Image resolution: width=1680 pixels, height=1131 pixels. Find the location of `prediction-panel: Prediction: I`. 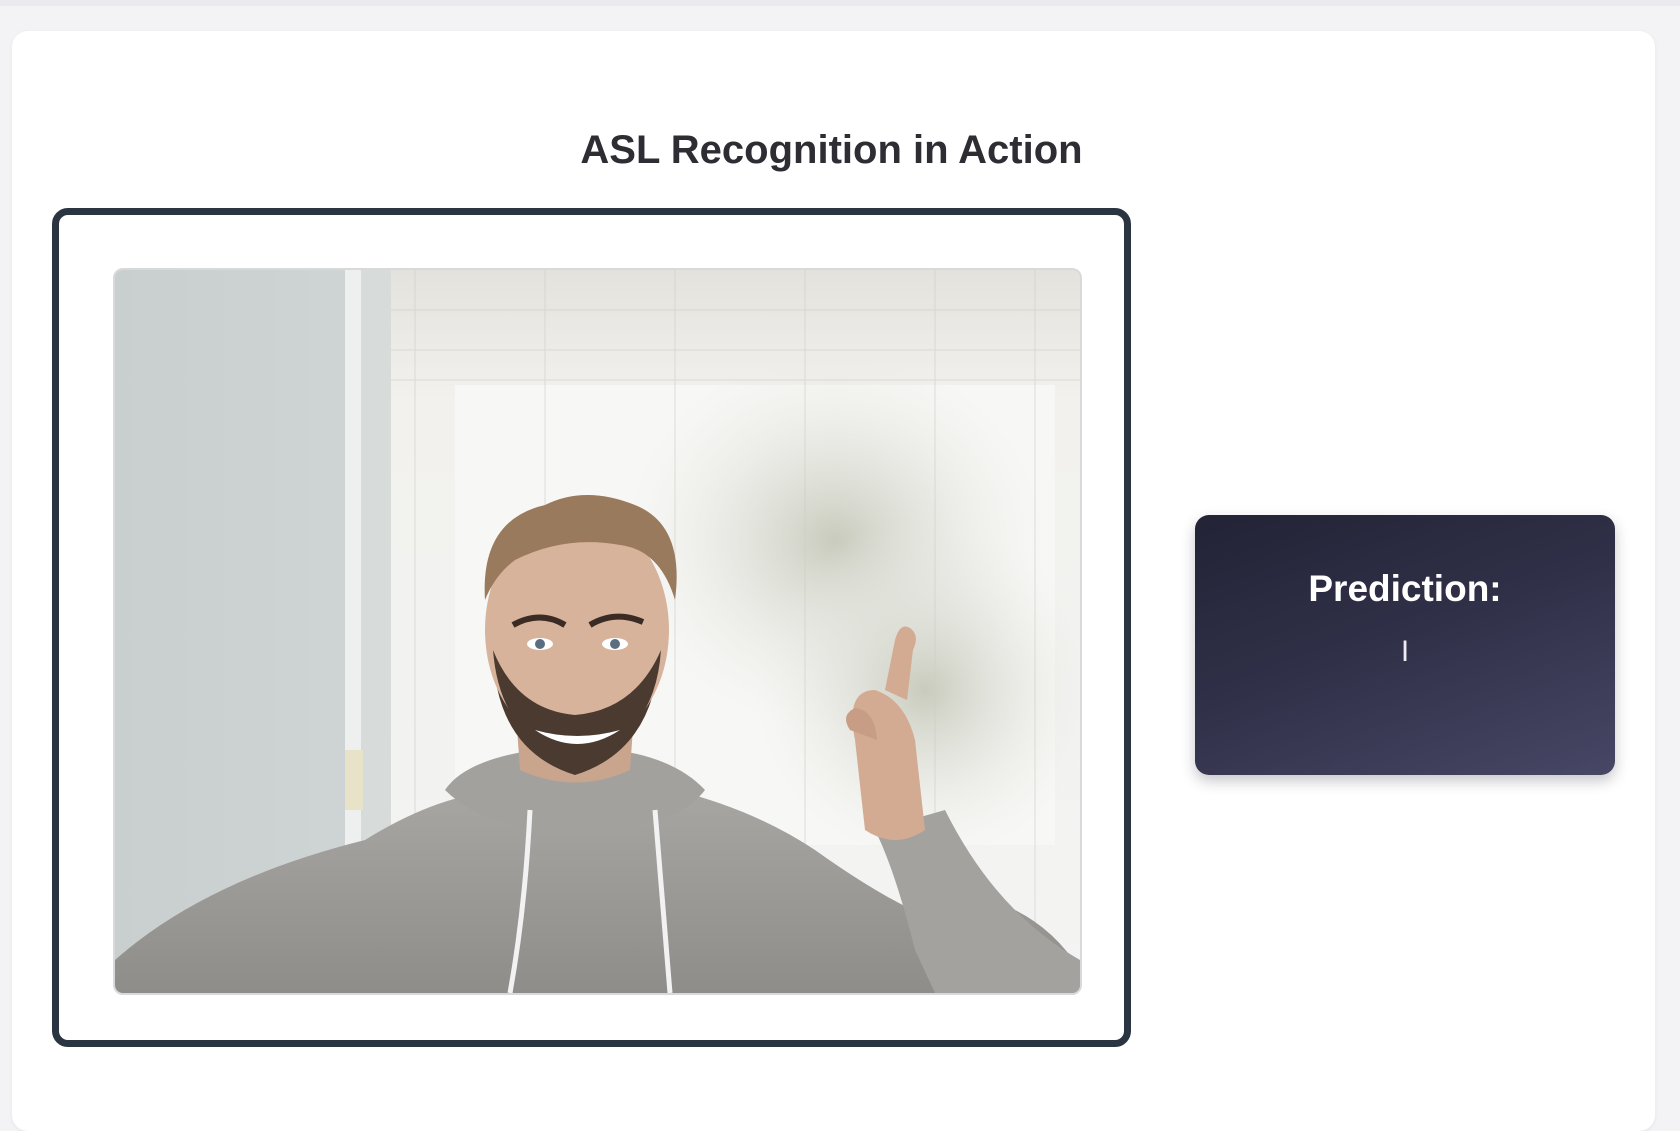

prediction-panel: Prediction: I is located at coordinates (1405, 645).